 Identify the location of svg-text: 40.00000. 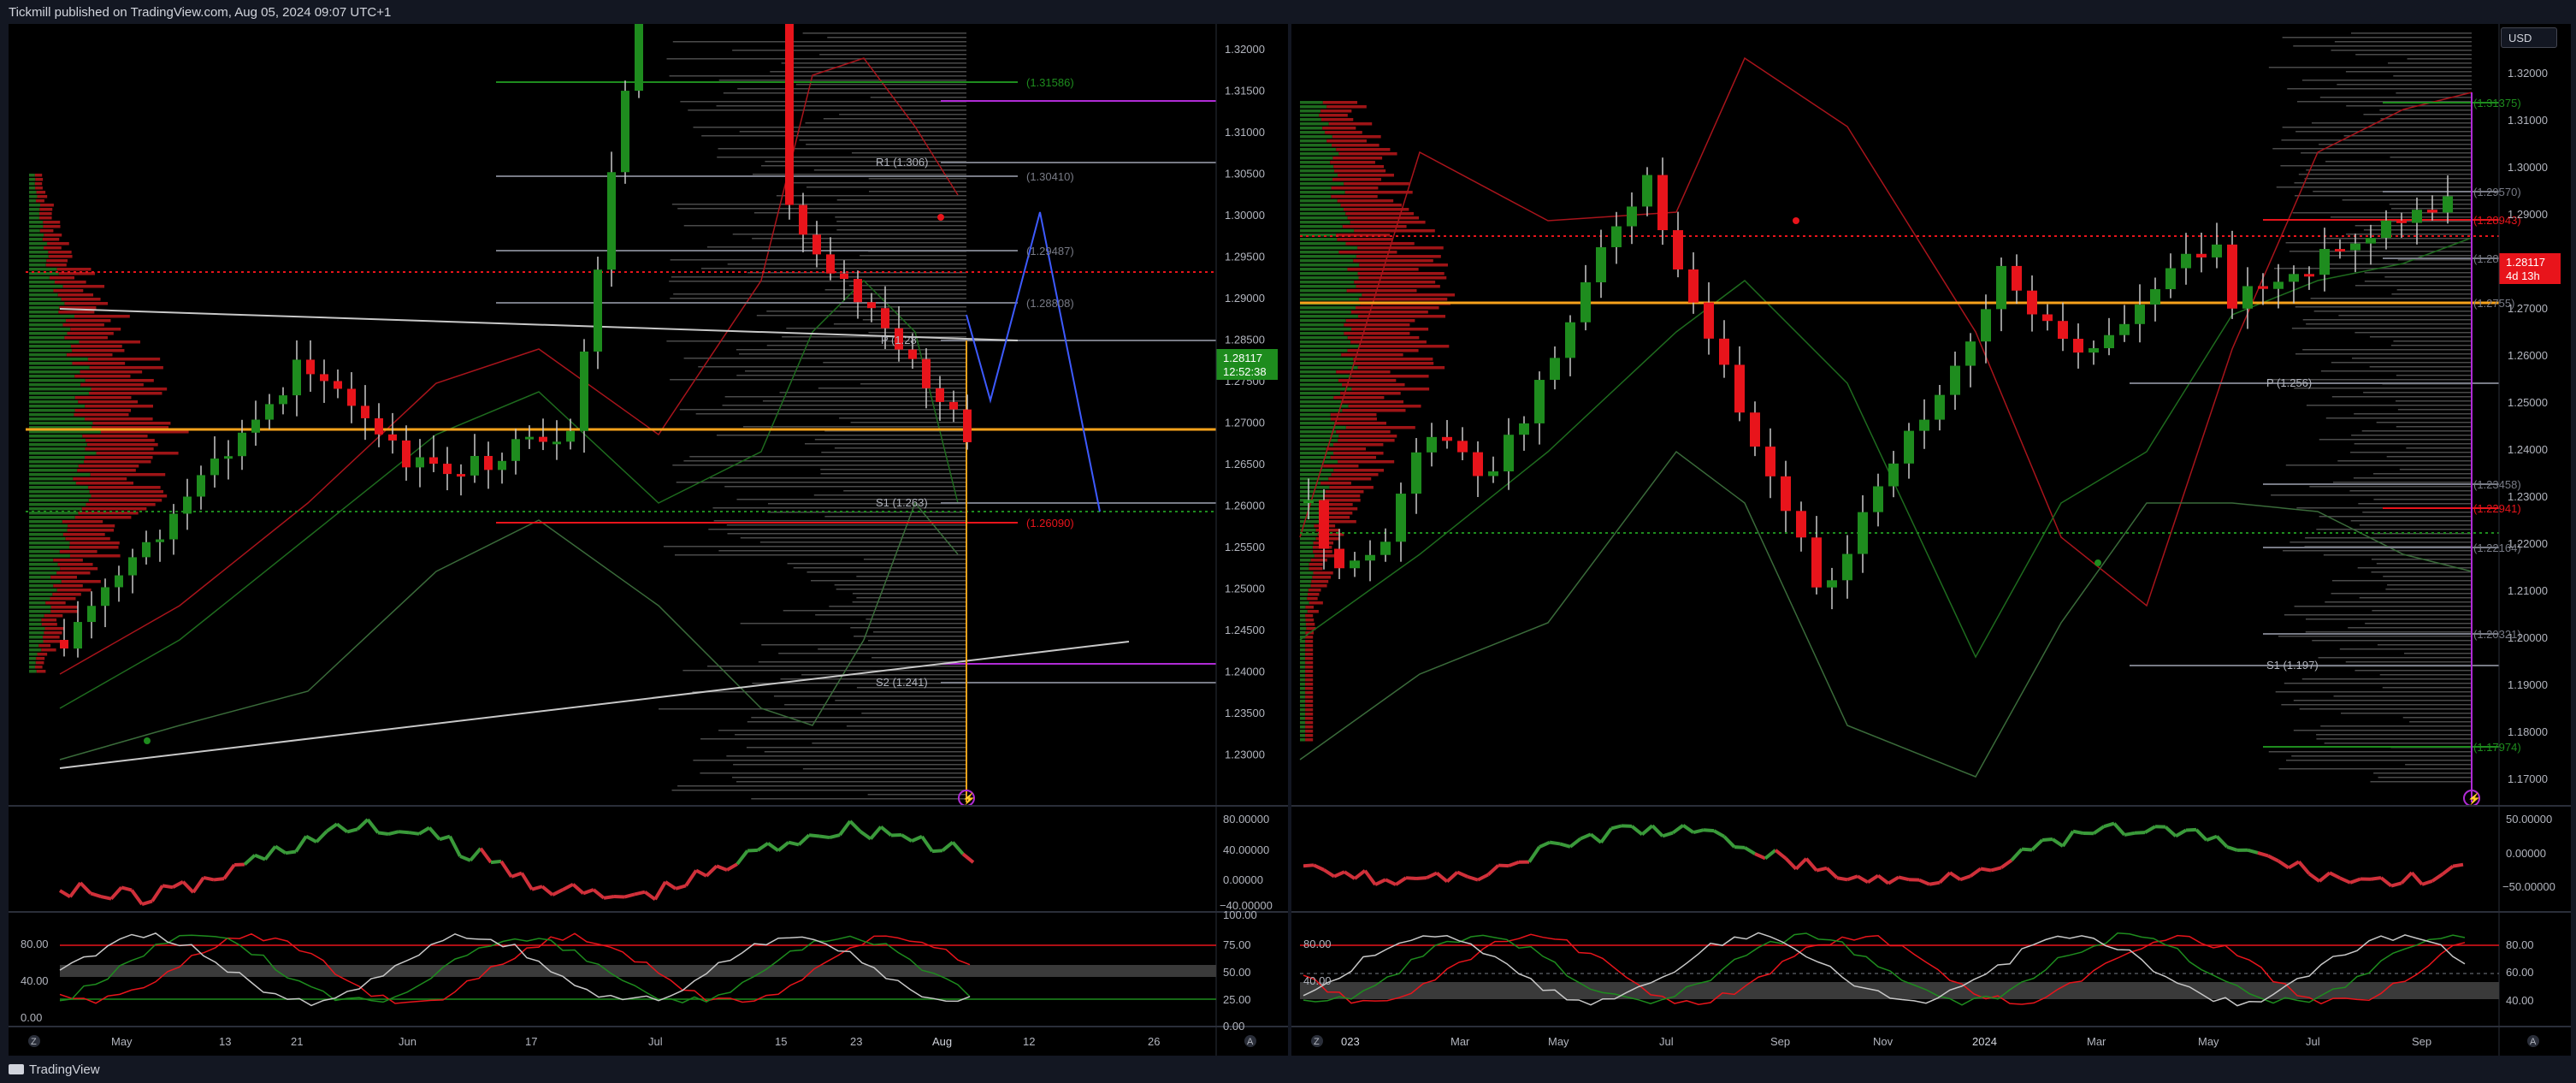
(1246, 849).